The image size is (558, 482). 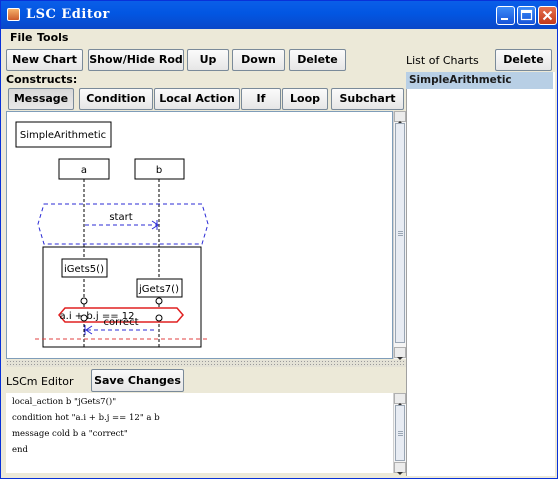 What do you see at coordinates (64, 402) in the screenshot?
I see `code-line-1: local_action b "jGets7()"` at bounding box center [64, 402].